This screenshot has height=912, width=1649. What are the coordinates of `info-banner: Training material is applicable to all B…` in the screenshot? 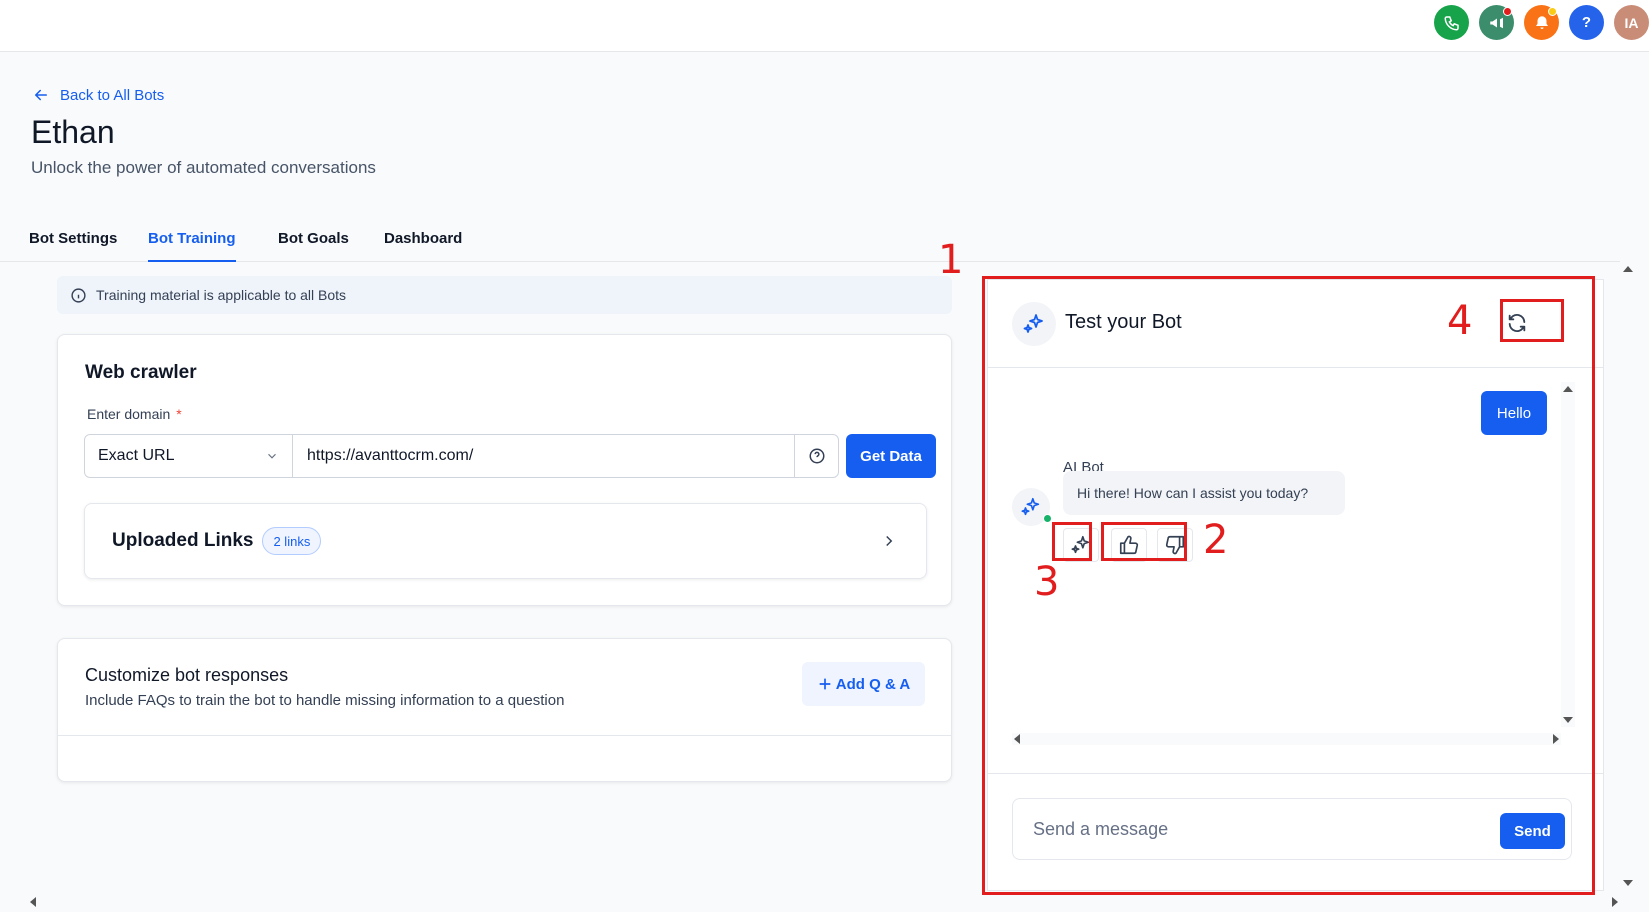 It's located at (504, 295).